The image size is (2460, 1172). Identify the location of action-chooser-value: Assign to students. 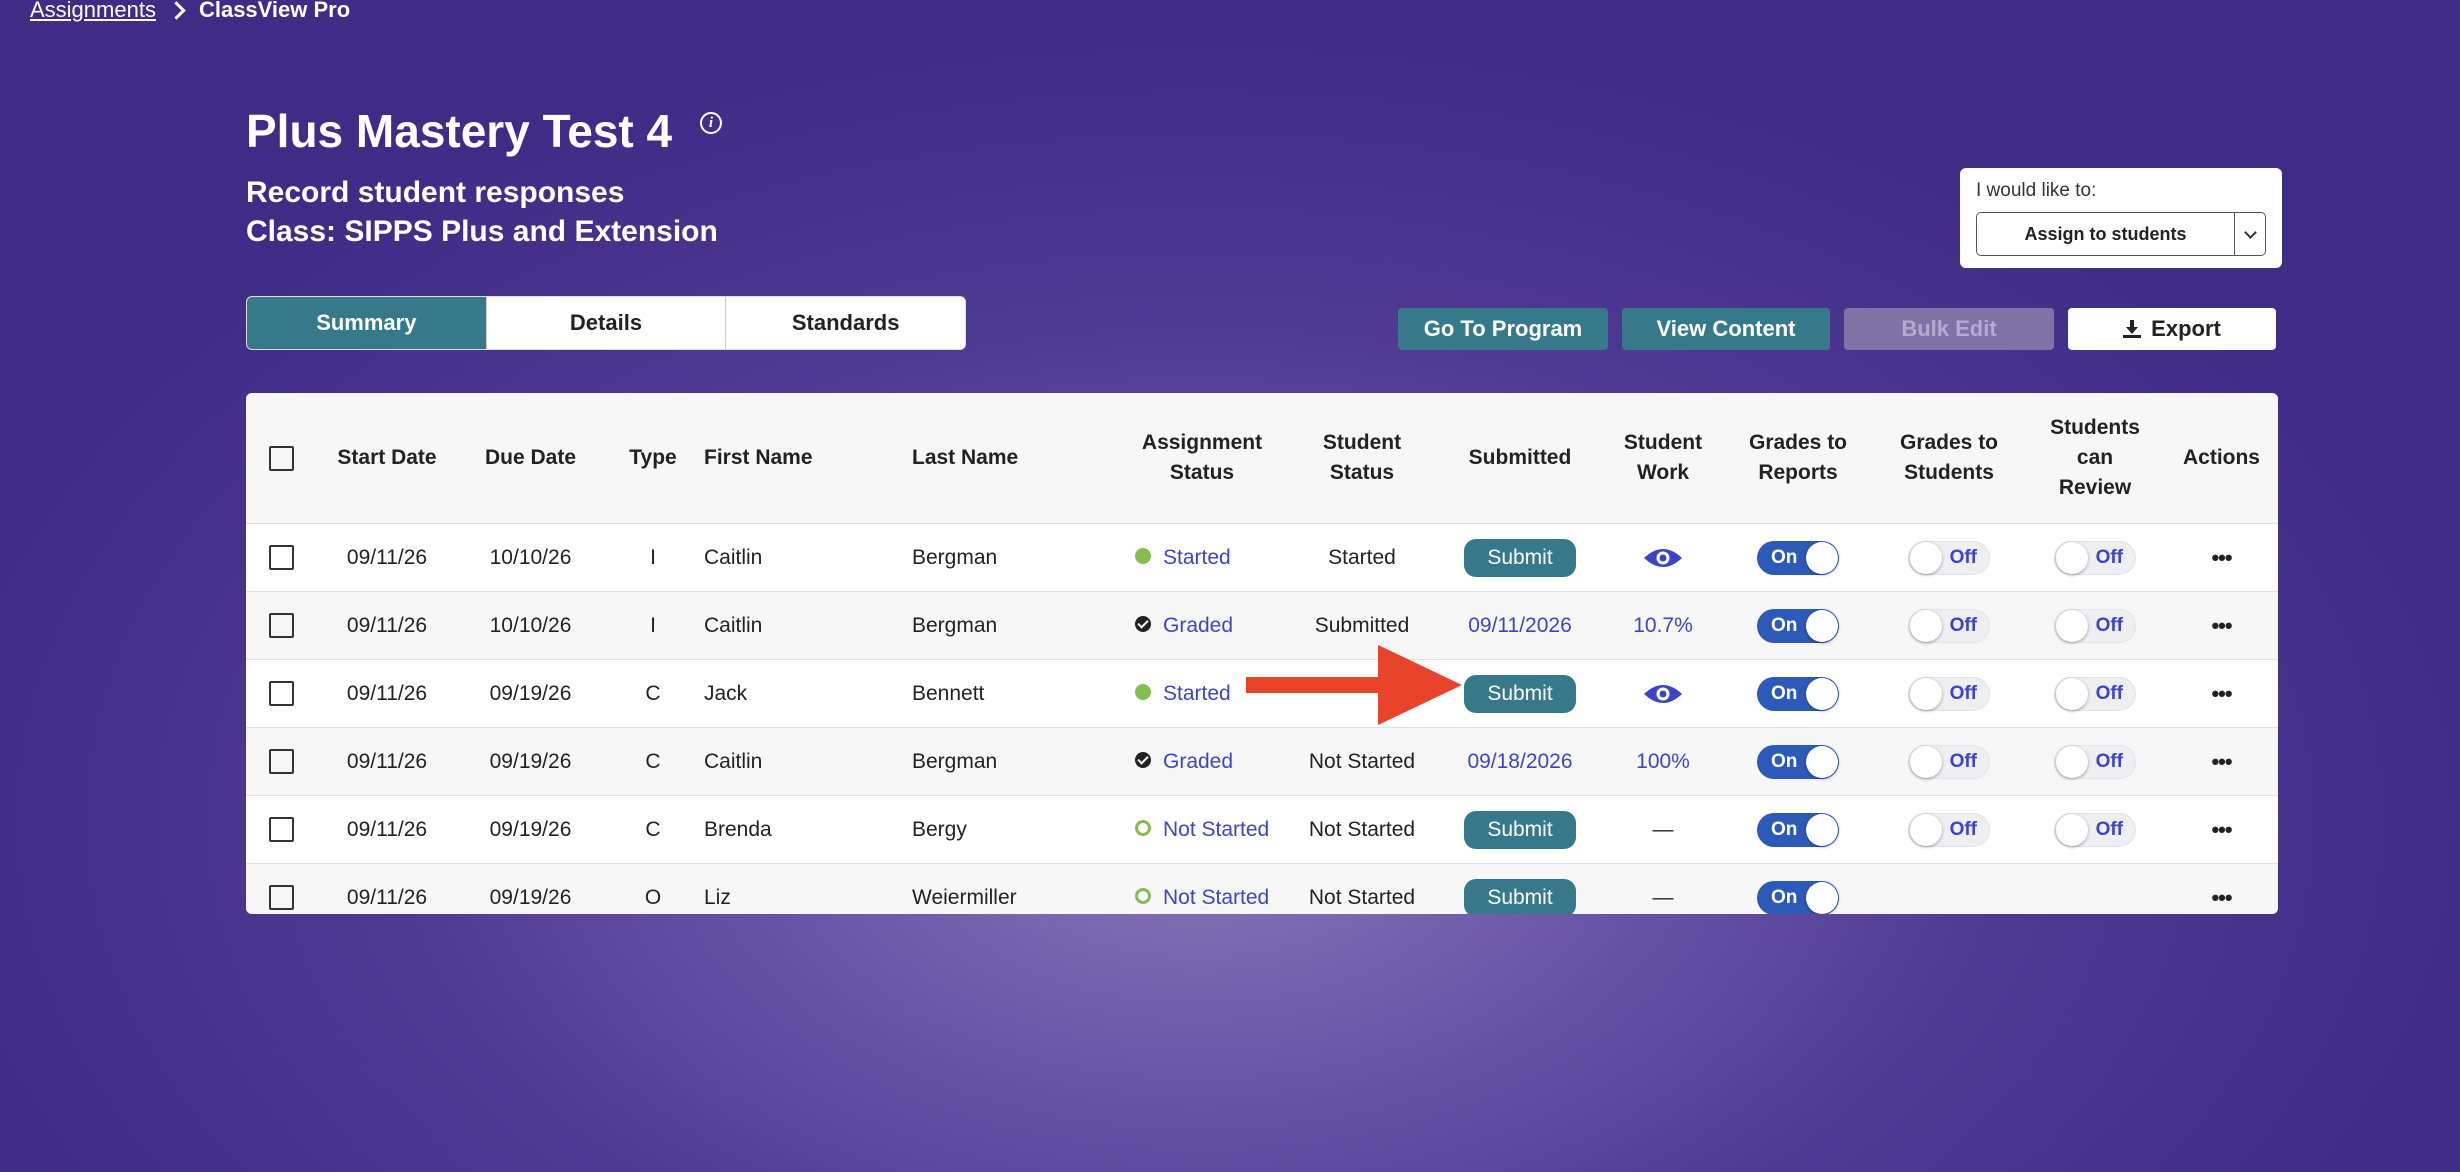
(2105, 234).